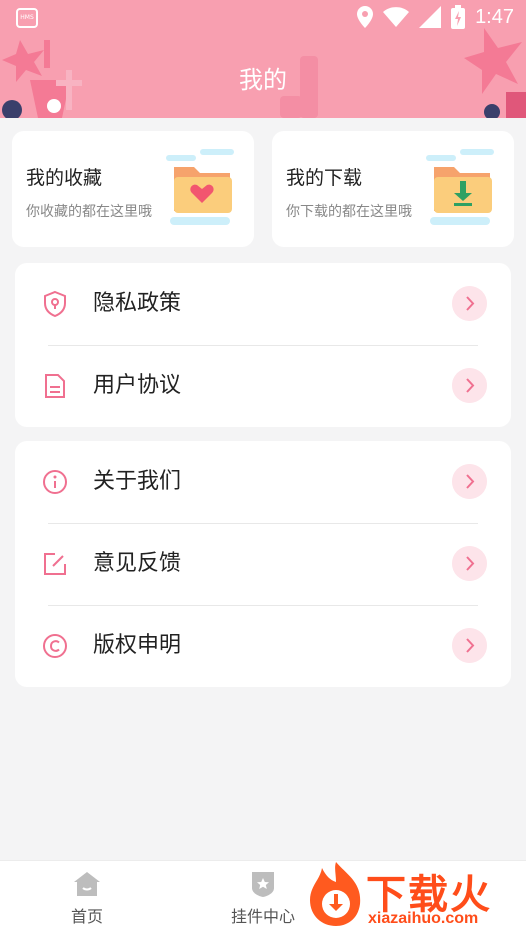 The width and height of the screenshot is (526, 934). I want to click on favorites-card: 我的收藏 你收藏的都在这里哦, so click(133, 189).